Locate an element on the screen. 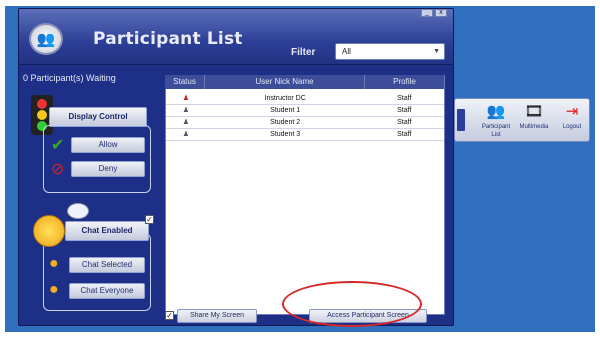 The height and width of the screenshot is (339, 600). floating-toolbar: 👥 Participant List 🎞 Multimedia ⇥ Logout is located at coordinates (522, 120).